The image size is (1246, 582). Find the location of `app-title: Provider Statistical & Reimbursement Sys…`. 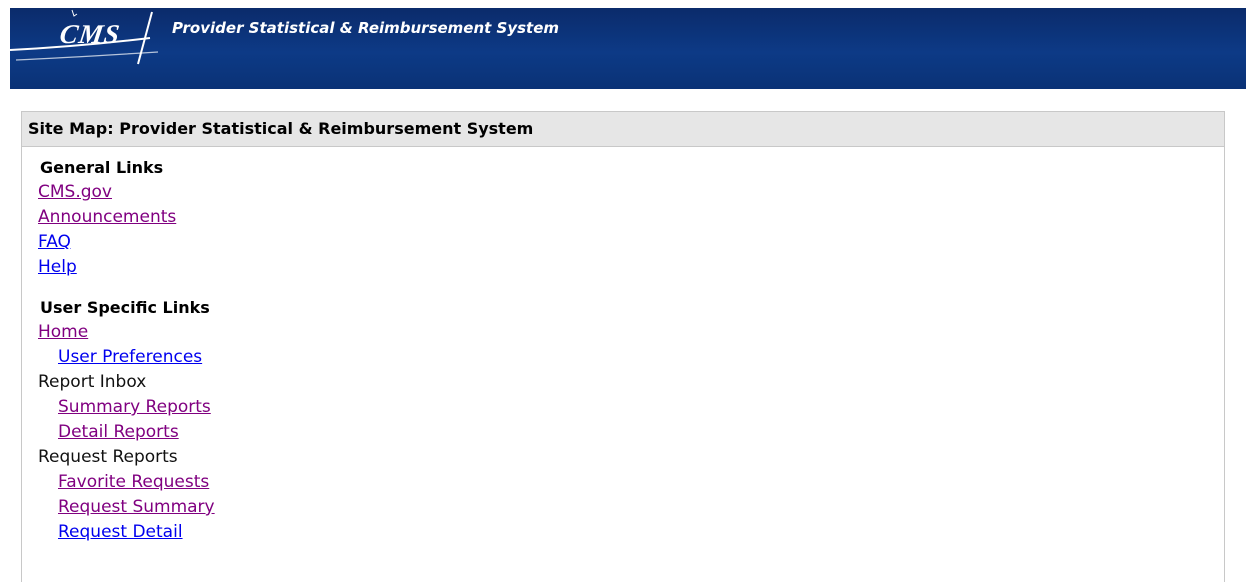

app-title: Provider Statistical & Reimbursement Sys… is located at coordinates (366, 28).